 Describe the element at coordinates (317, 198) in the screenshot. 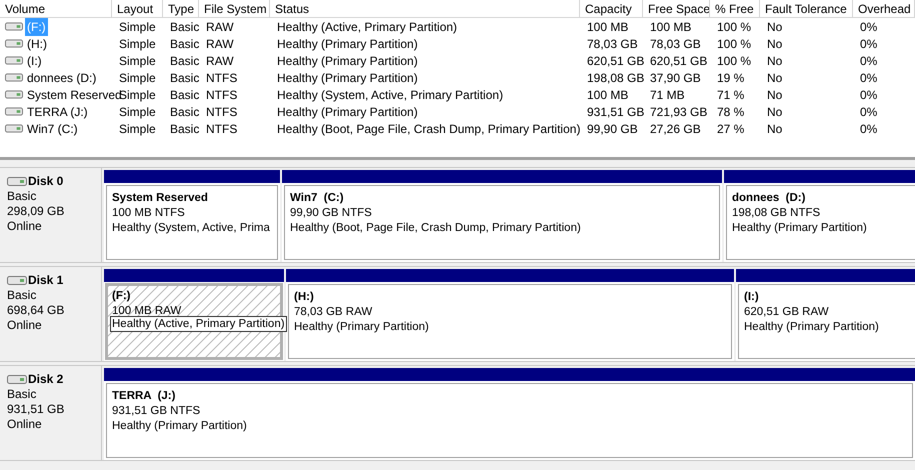

I see `partition-title: Win7 (C:)` at that location.